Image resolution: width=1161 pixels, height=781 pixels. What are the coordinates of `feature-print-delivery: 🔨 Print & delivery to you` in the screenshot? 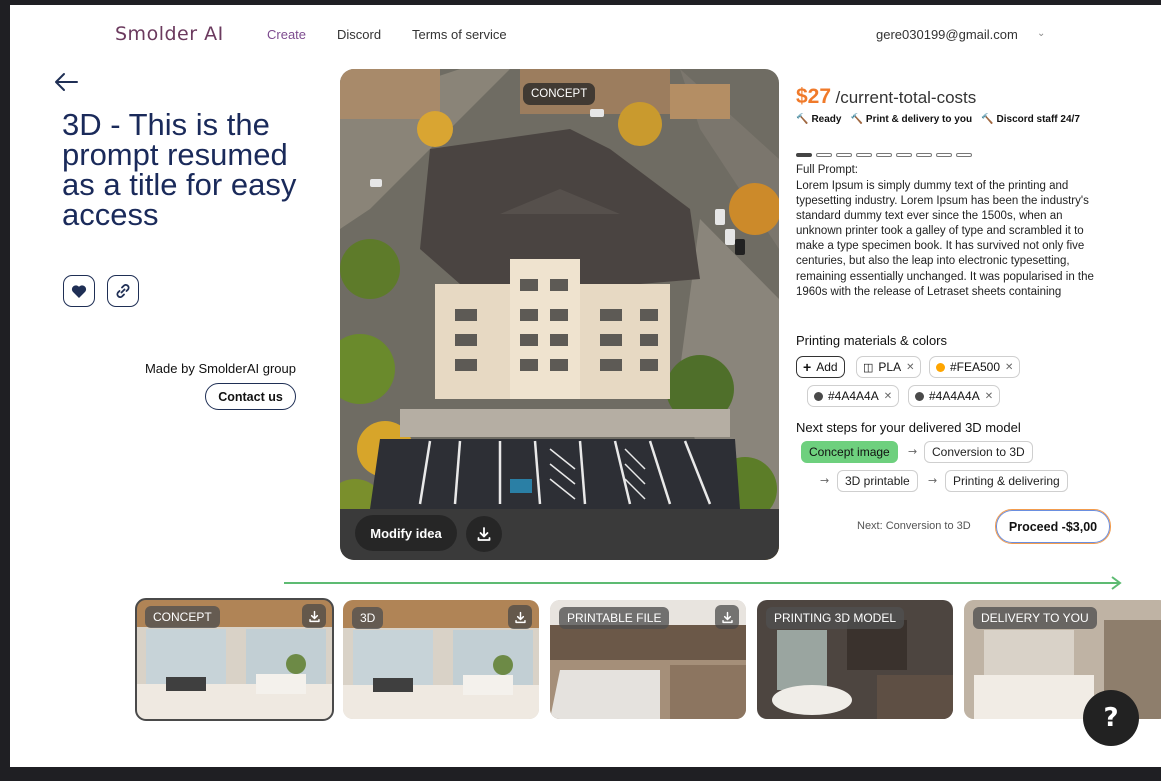 It's located at (911, 119).